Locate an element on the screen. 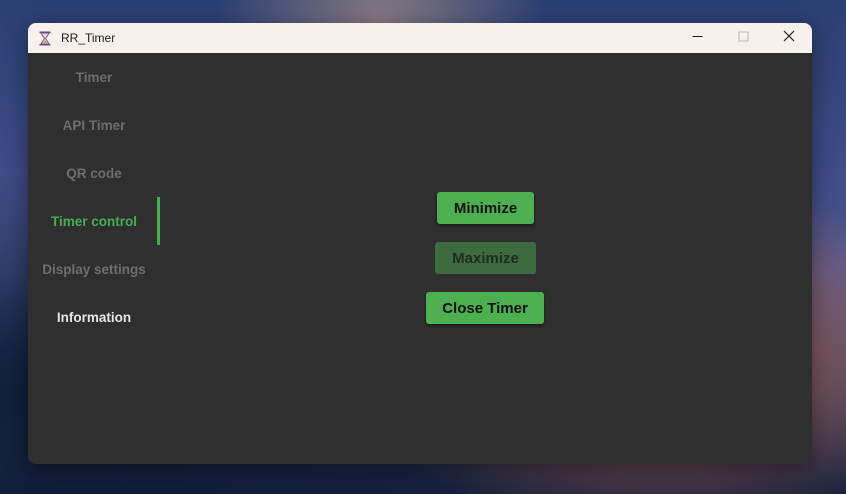 Image resolution: width=846 pixels, height=494 pixels. close-timer-button: Close Timer is located at coordinates (485, 308).